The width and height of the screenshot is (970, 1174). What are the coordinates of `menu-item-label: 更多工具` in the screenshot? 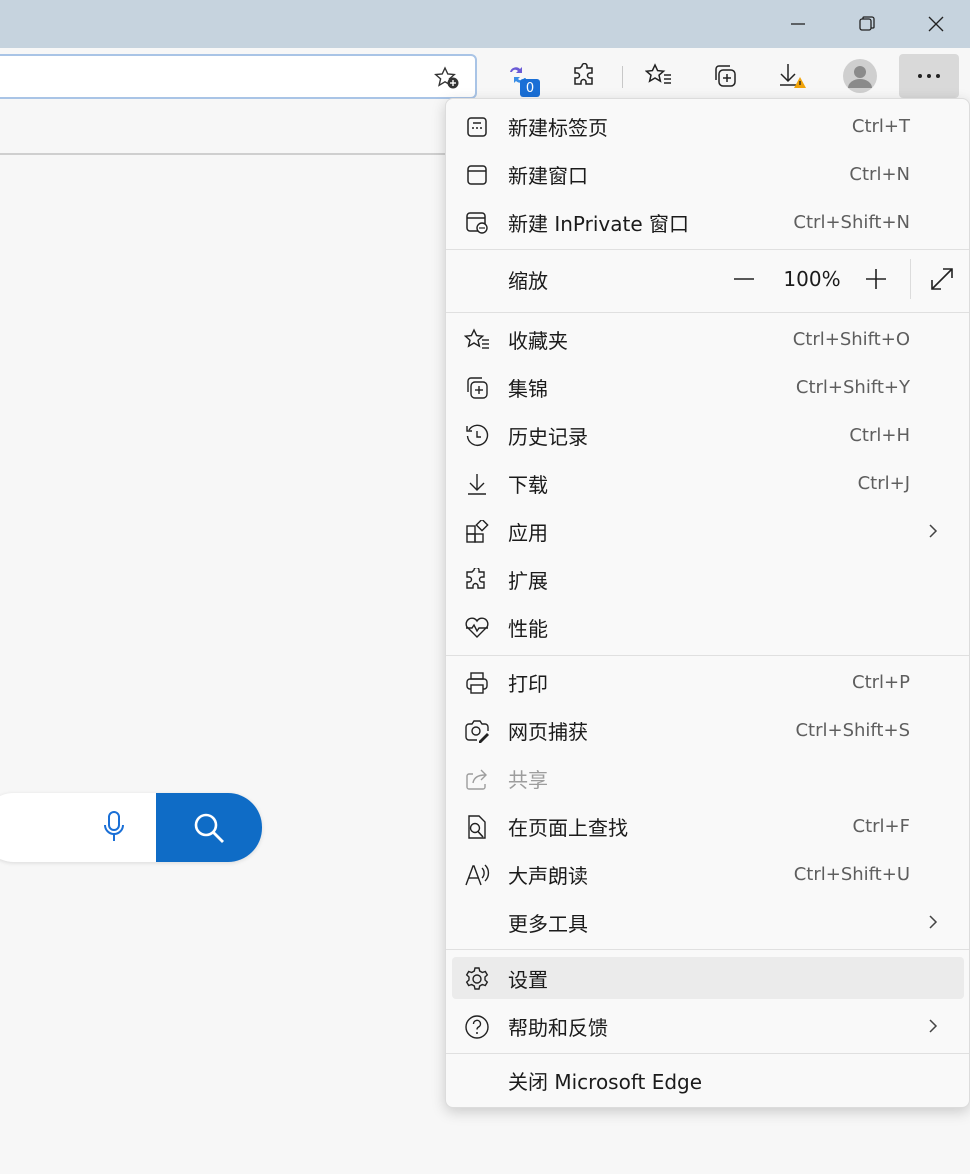 It's located at (548, 923).